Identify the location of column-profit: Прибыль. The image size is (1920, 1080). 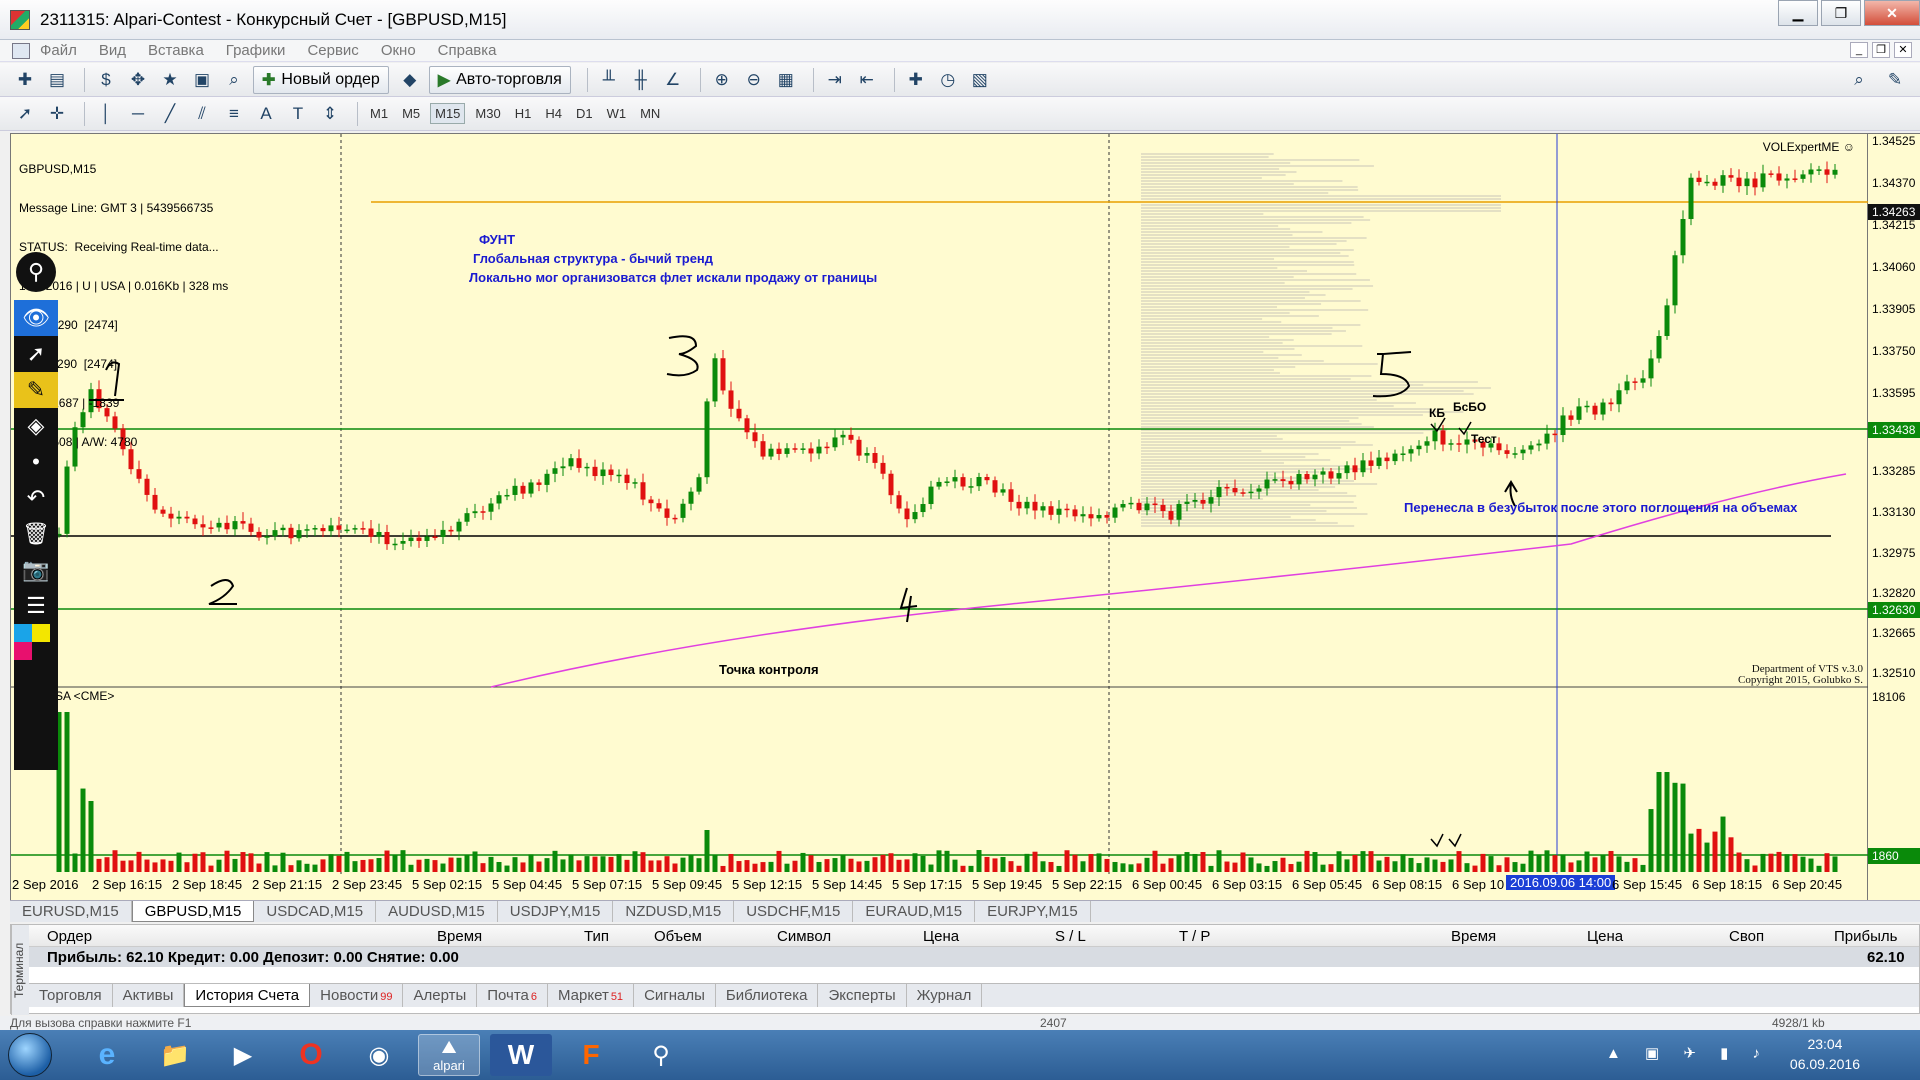
(1865, 936).